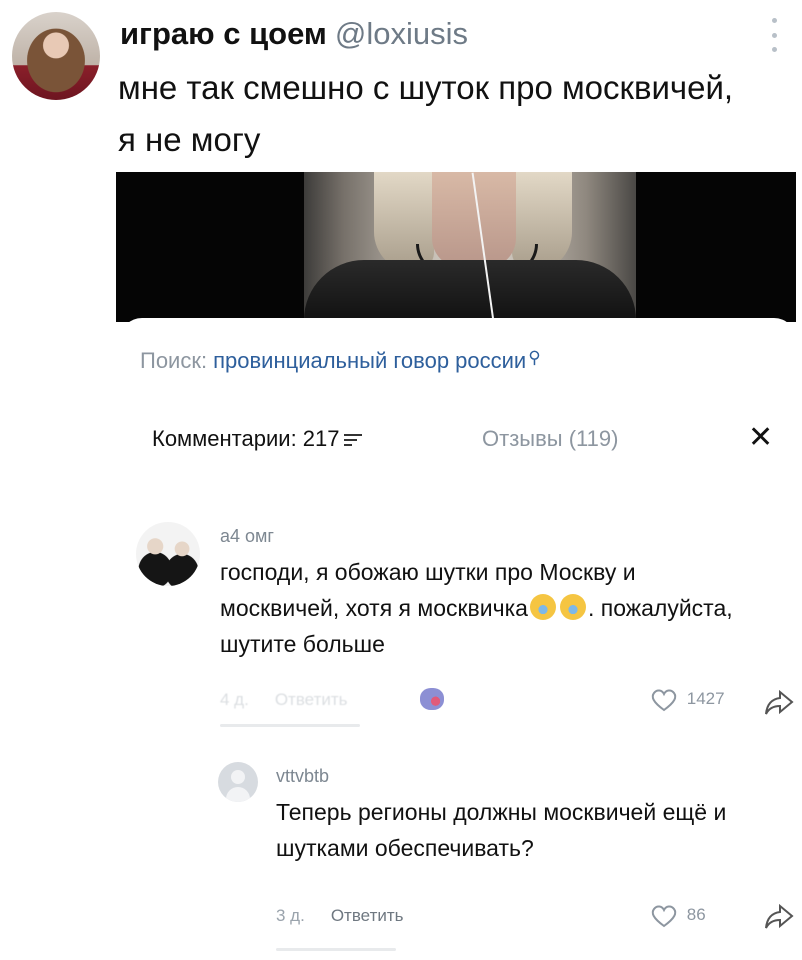  I want to click on comment-meta: 3 д. Ответить, so click(340, 916).